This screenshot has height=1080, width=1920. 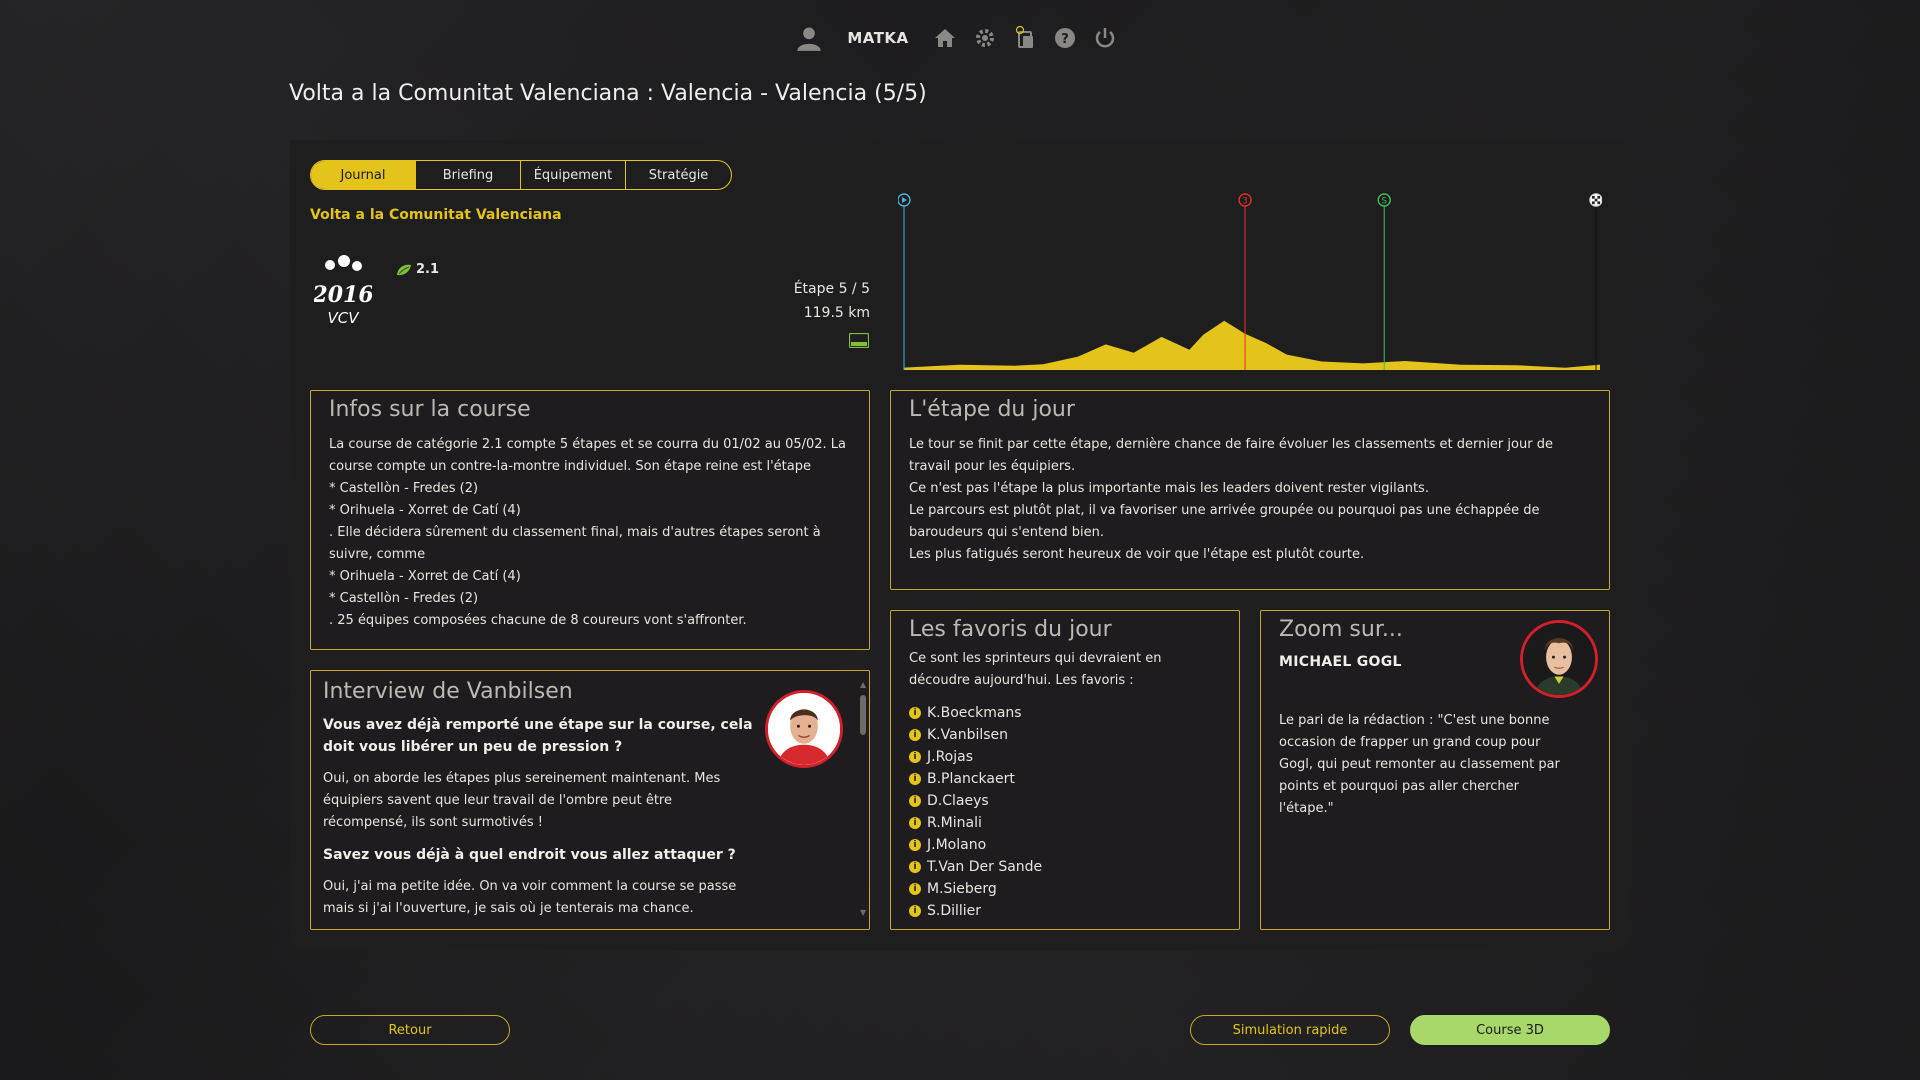 What do you see at coordinates (430, 409) in the screenshot?
I see `infos-title: Infos sur la course` at bounding box center [430, 409].